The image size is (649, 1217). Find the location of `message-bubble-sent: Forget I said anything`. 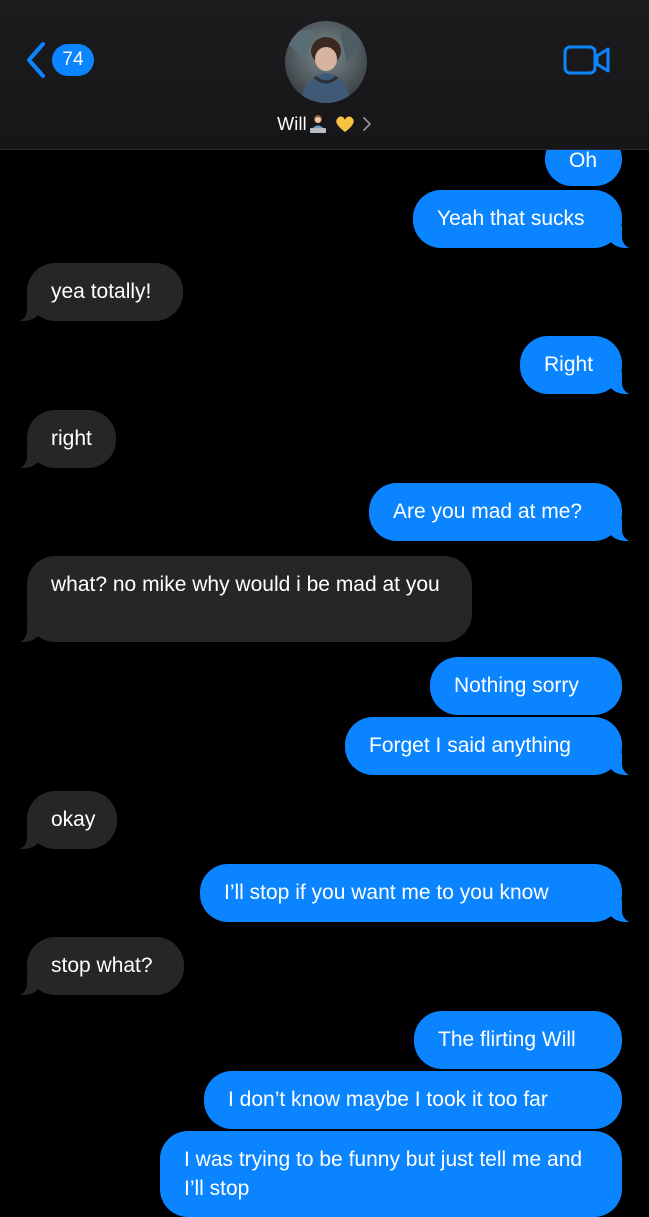

message-bubble-sent: Forget I said anything is located at coordinates (490, 746).